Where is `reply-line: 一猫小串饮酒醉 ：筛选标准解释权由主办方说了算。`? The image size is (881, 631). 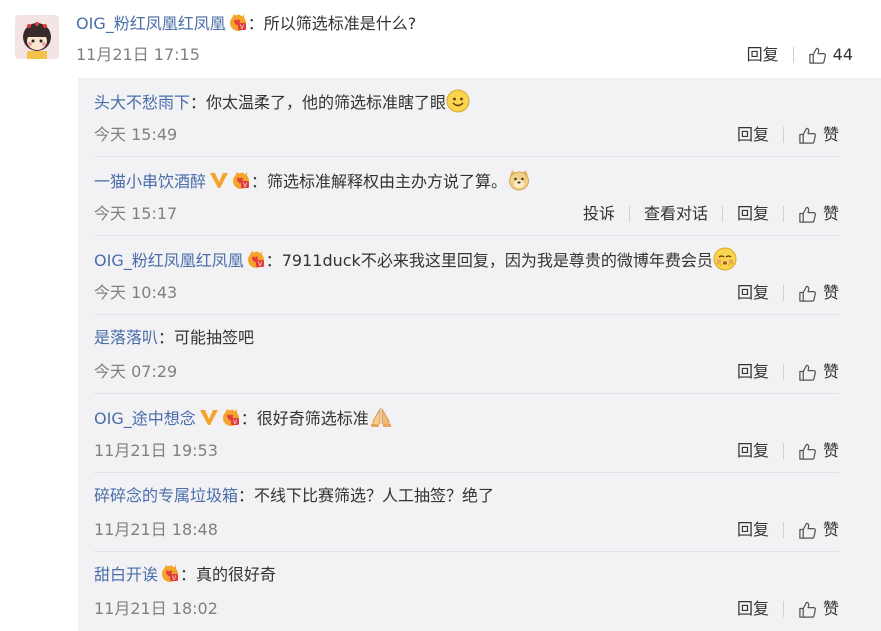 reply-line: 一猫小串饮酒醉 ：筛选标准解释权由主办方说了算。 is located at coordinates (312, 181).